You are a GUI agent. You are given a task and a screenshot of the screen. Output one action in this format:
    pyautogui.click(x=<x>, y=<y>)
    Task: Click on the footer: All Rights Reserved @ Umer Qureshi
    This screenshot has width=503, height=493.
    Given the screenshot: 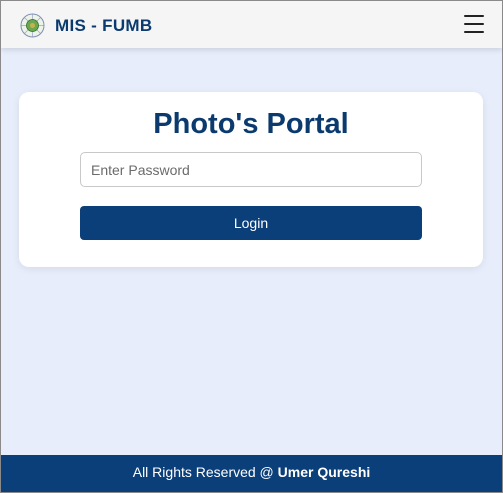 What is the action you would take?
    pyautogui.click(x=251, y=473)
    